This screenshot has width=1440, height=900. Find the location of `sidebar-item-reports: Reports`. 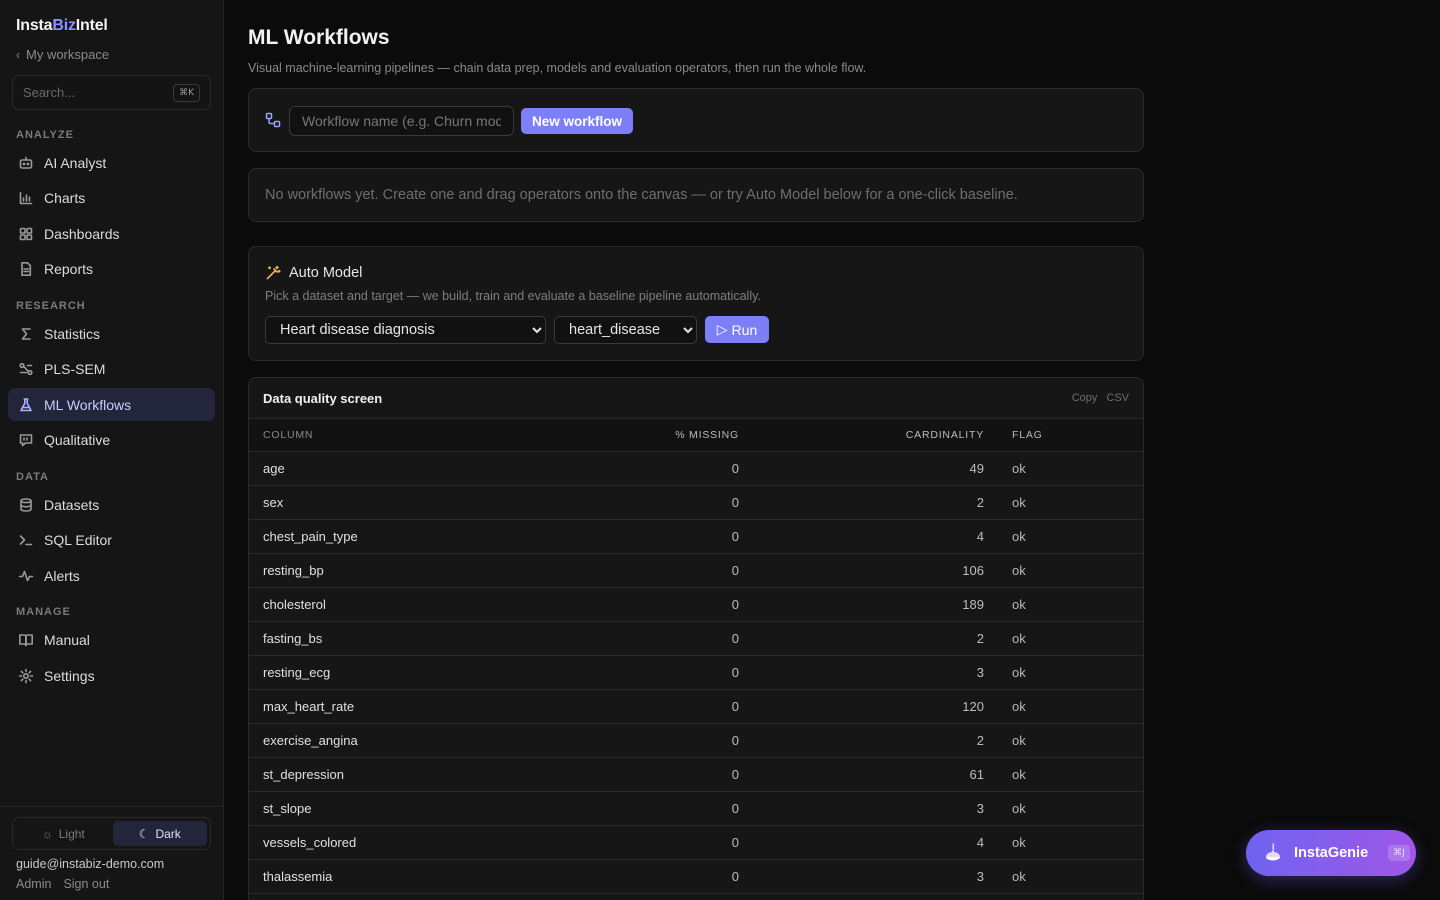

sidebar-item-reports: Reports is located at coordinates (111, 268).